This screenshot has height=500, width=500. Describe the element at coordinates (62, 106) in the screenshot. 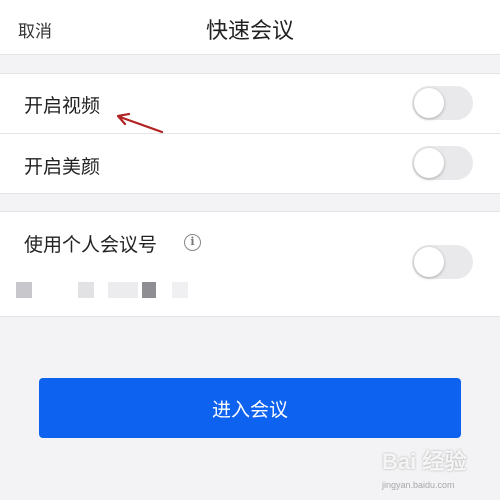

I see `video-label: 开启视频` at that location.